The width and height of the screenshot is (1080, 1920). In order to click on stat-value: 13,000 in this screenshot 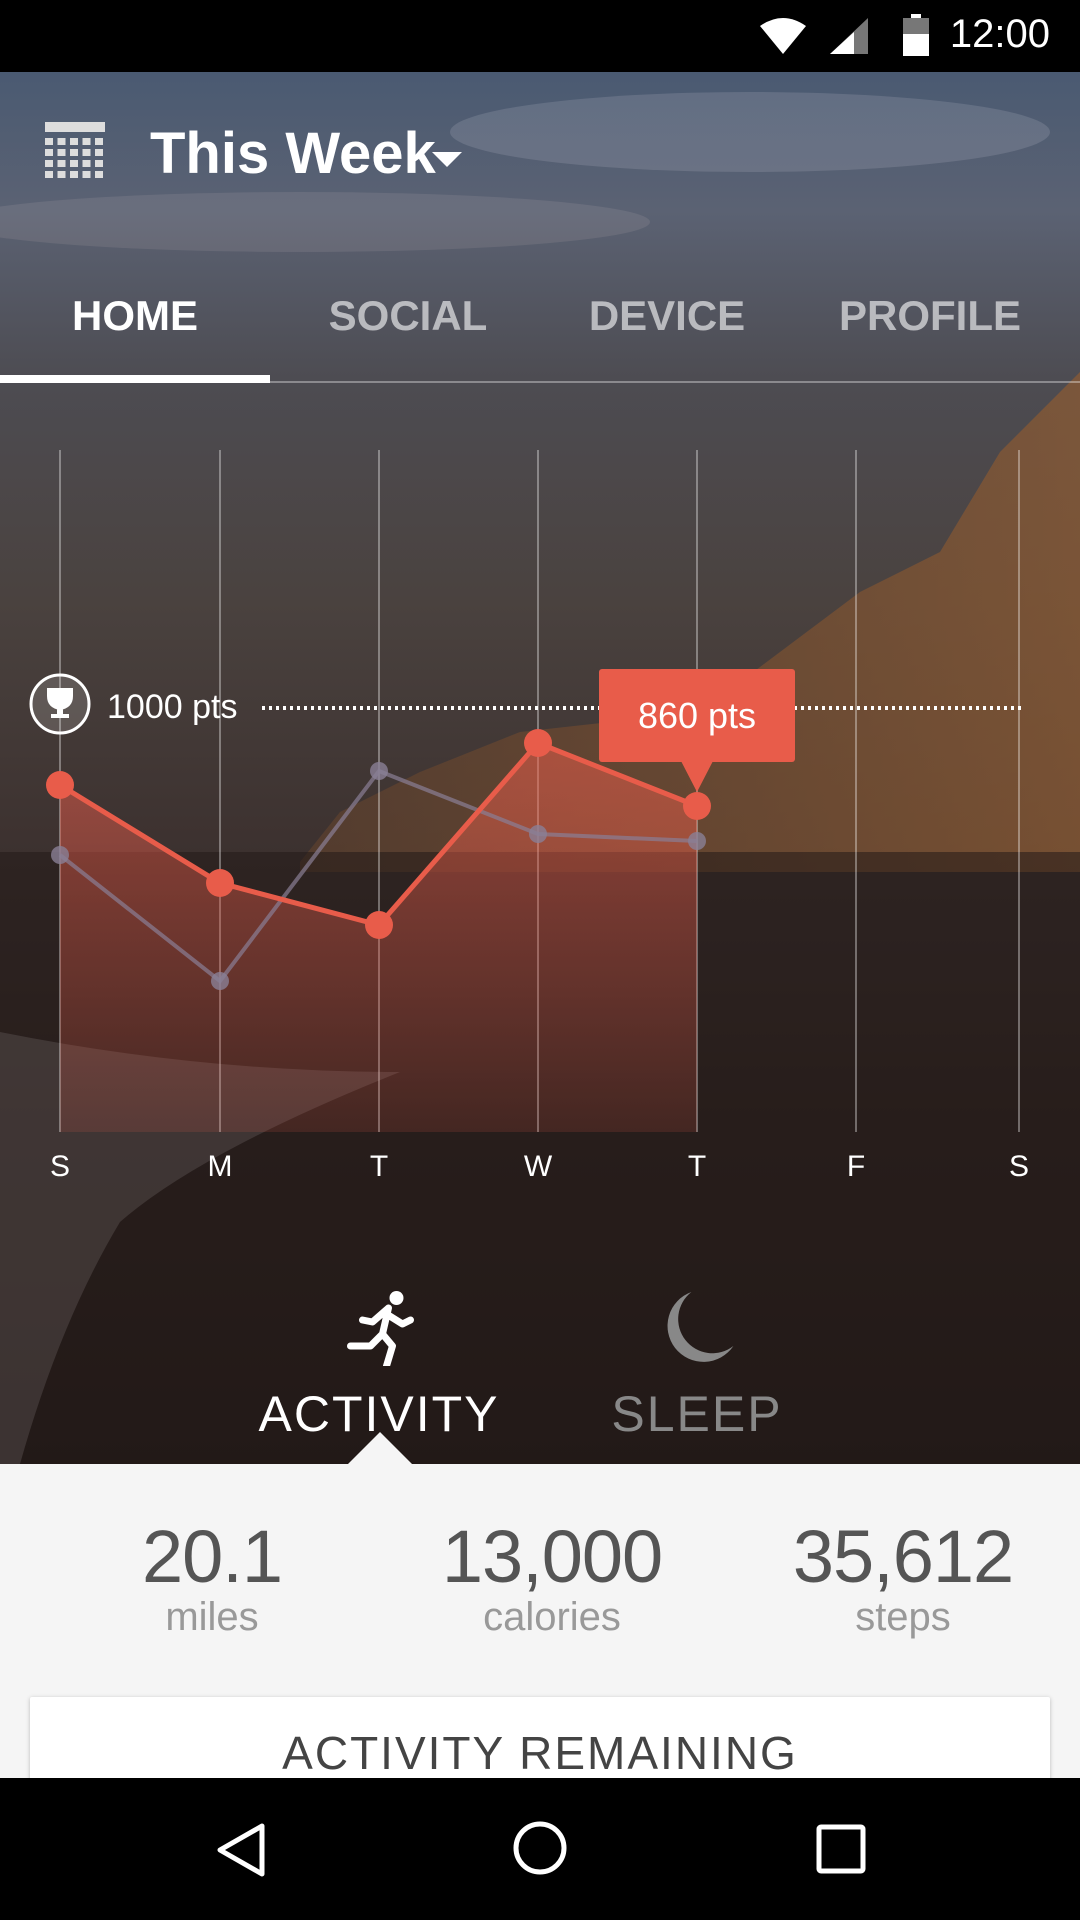, I will do `click(552, 1556)`.